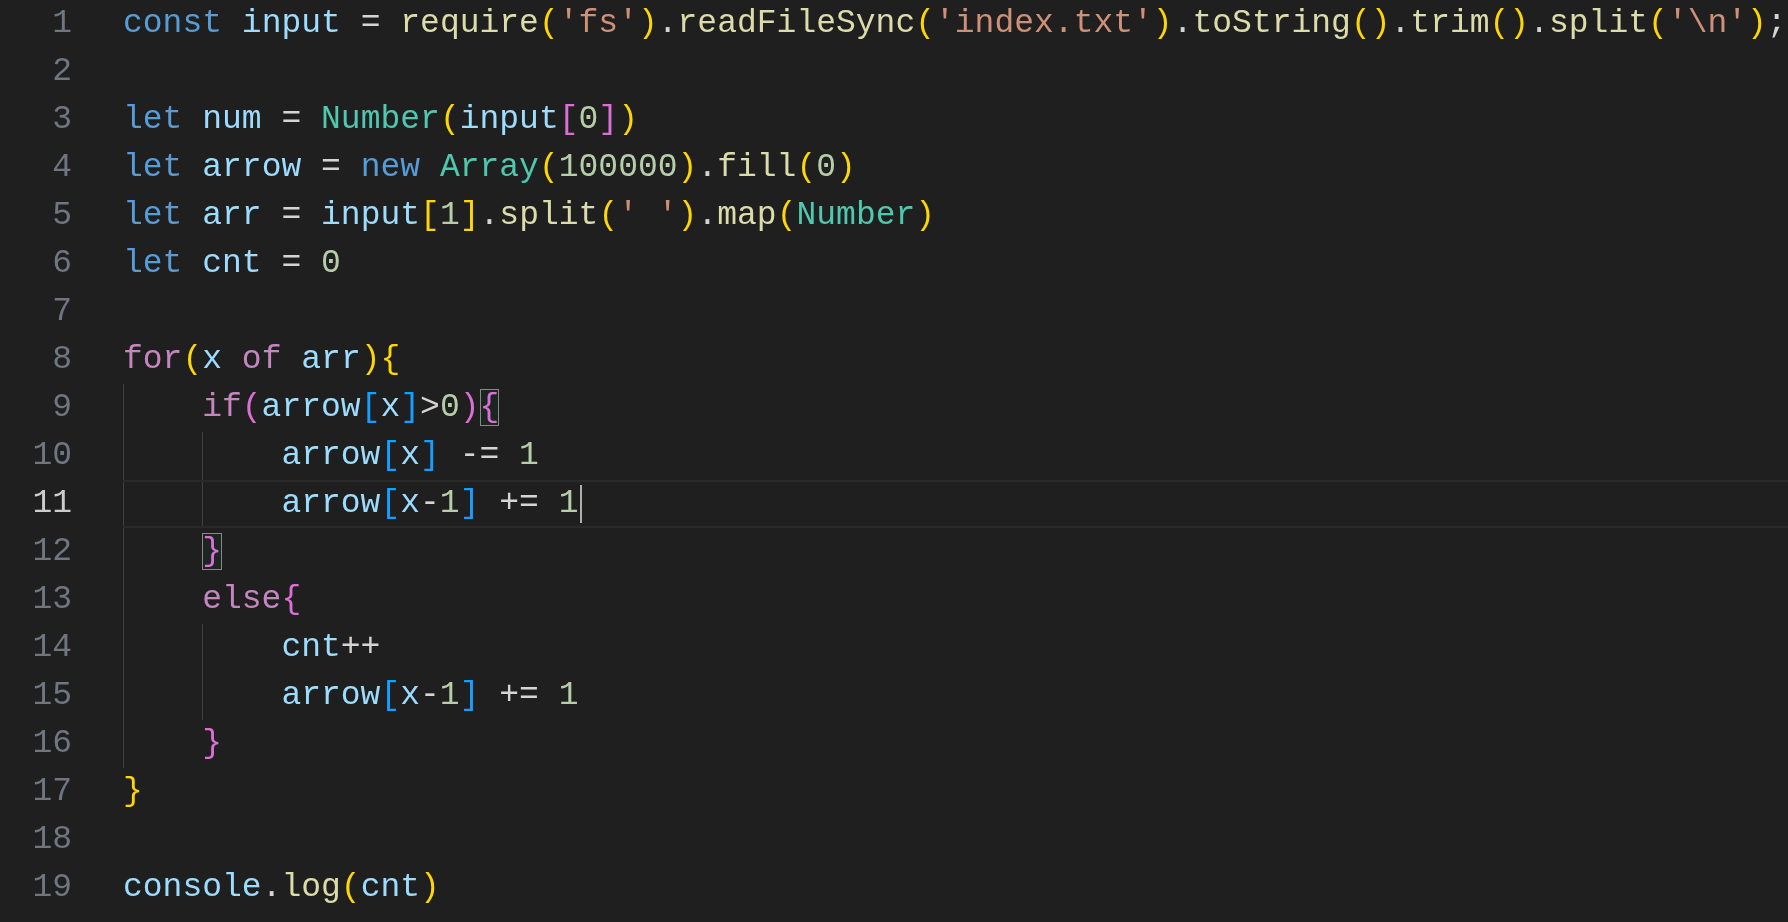 Image resolution: width=1788 pixels, height=922 pixels. Describe the element at coordinates (61, 24) in the screenshot. I see `line-number: 1` at that location.